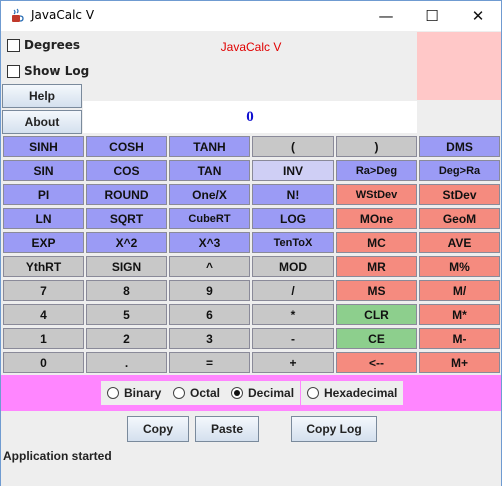 This screenshot has height=486, width=502. Describe the element at coordinates (209, 146) in the screenshot. I see `key-tanh: TANH` at that location.